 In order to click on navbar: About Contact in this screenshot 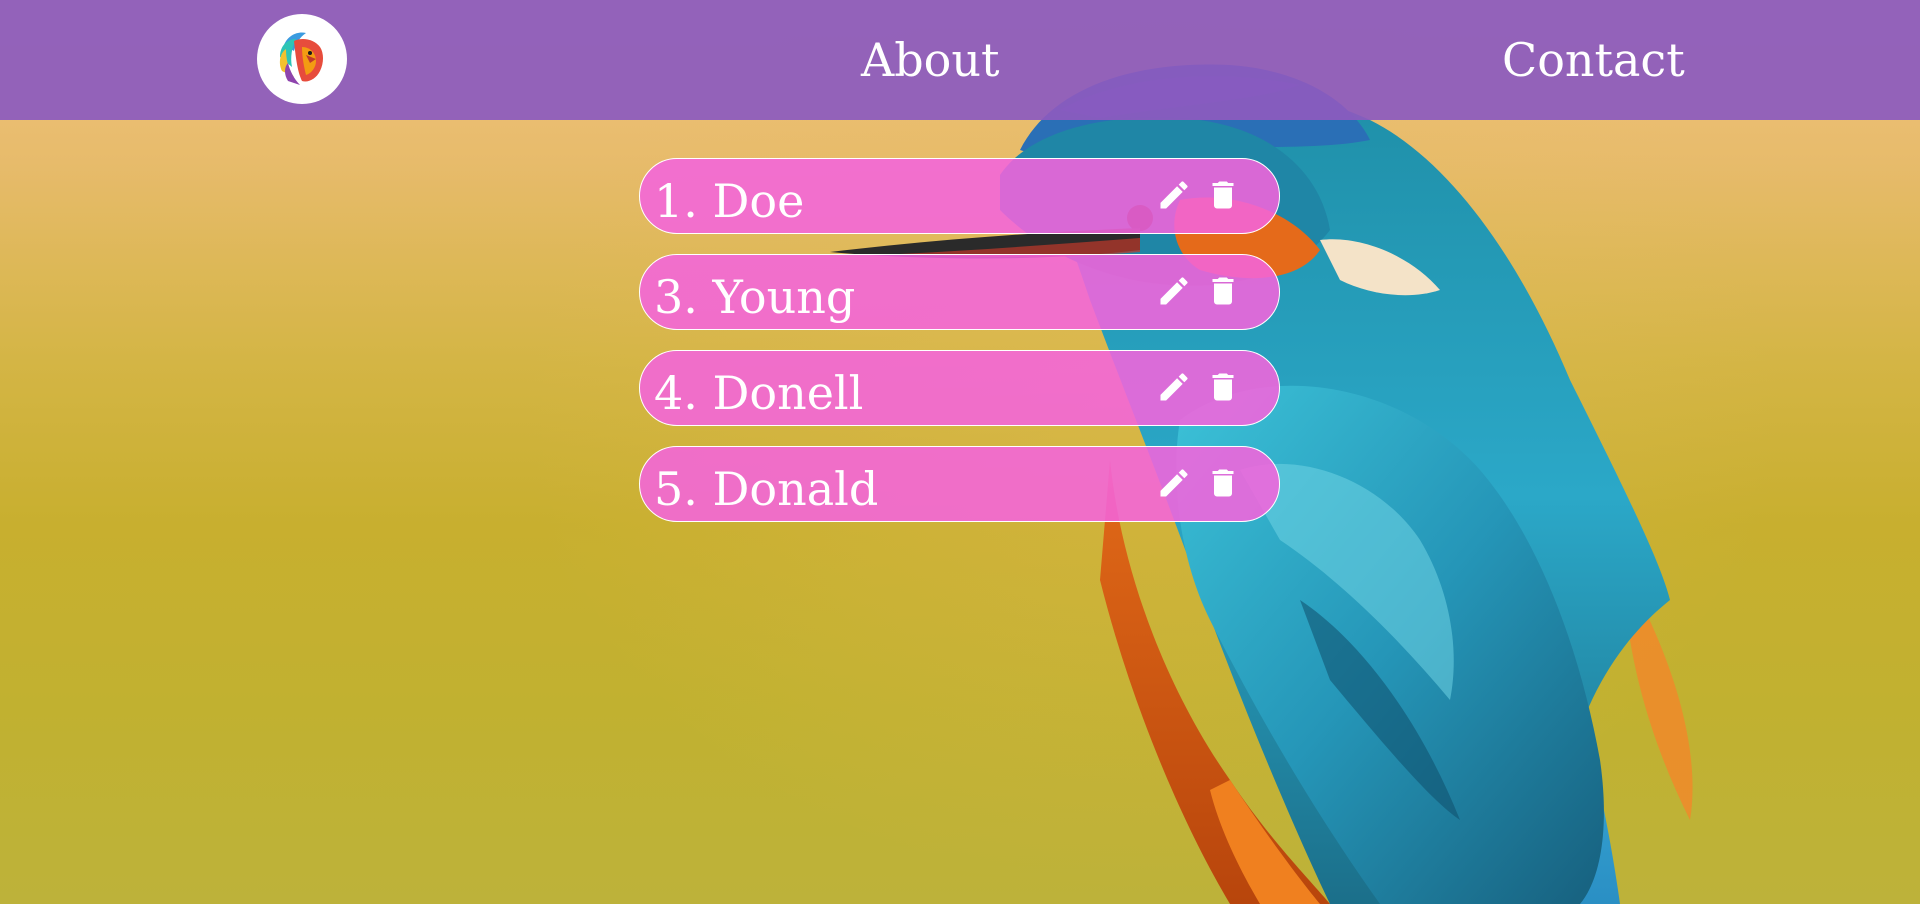, I will do `click(960, 60)`.